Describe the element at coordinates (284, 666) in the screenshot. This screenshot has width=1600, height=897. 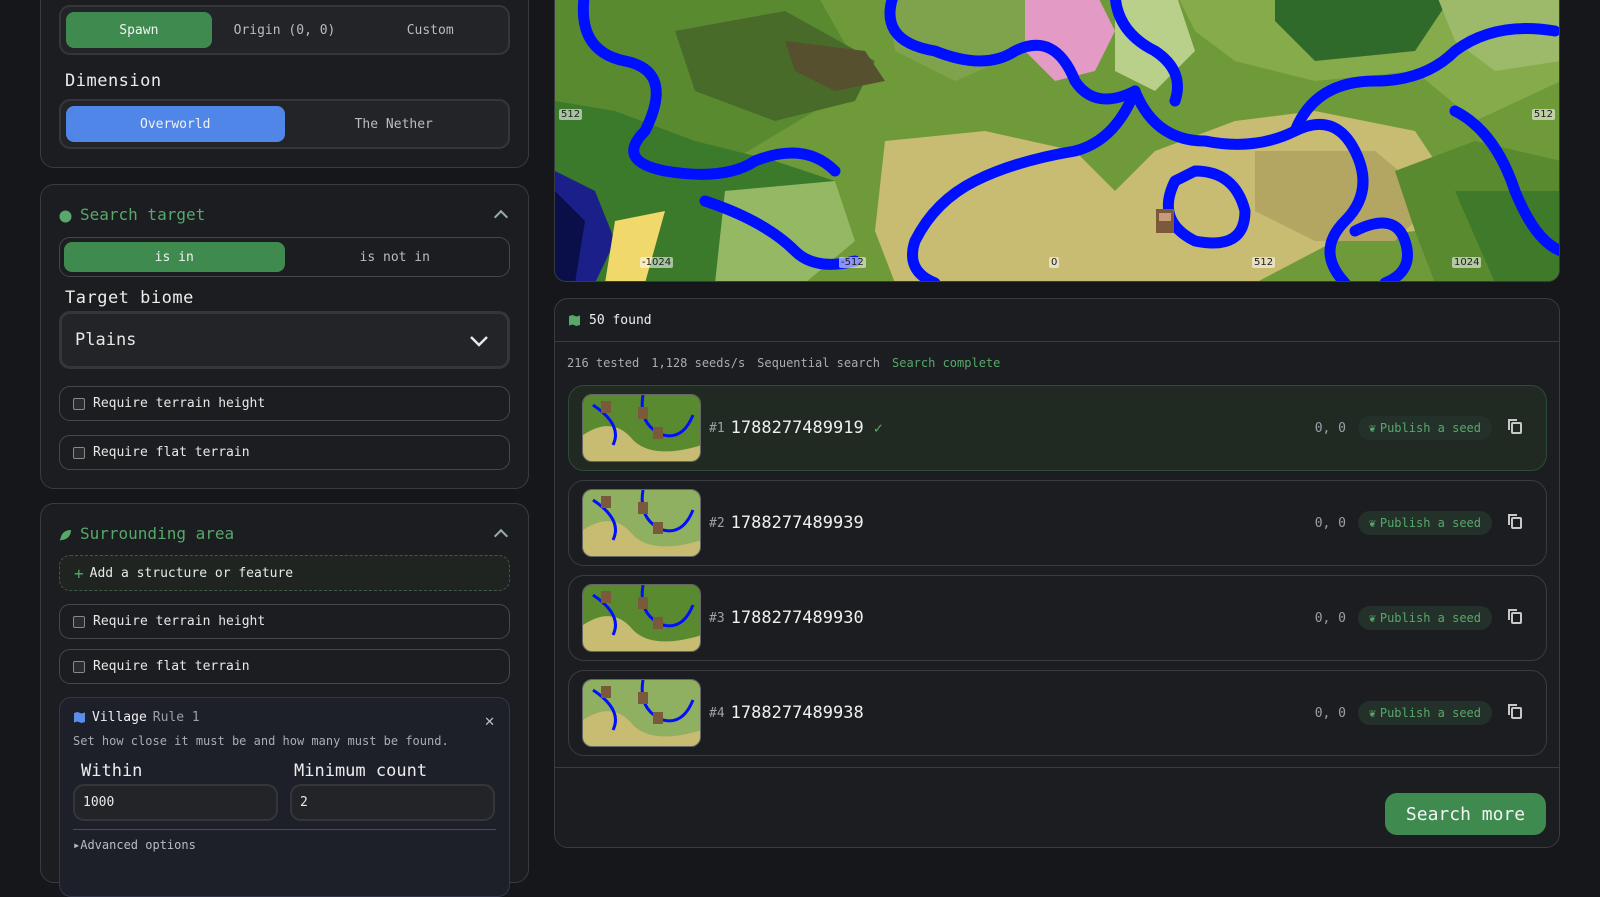
I see `surrounding-require-flat-terrain-checkbox: Require flat terrain` at that location.